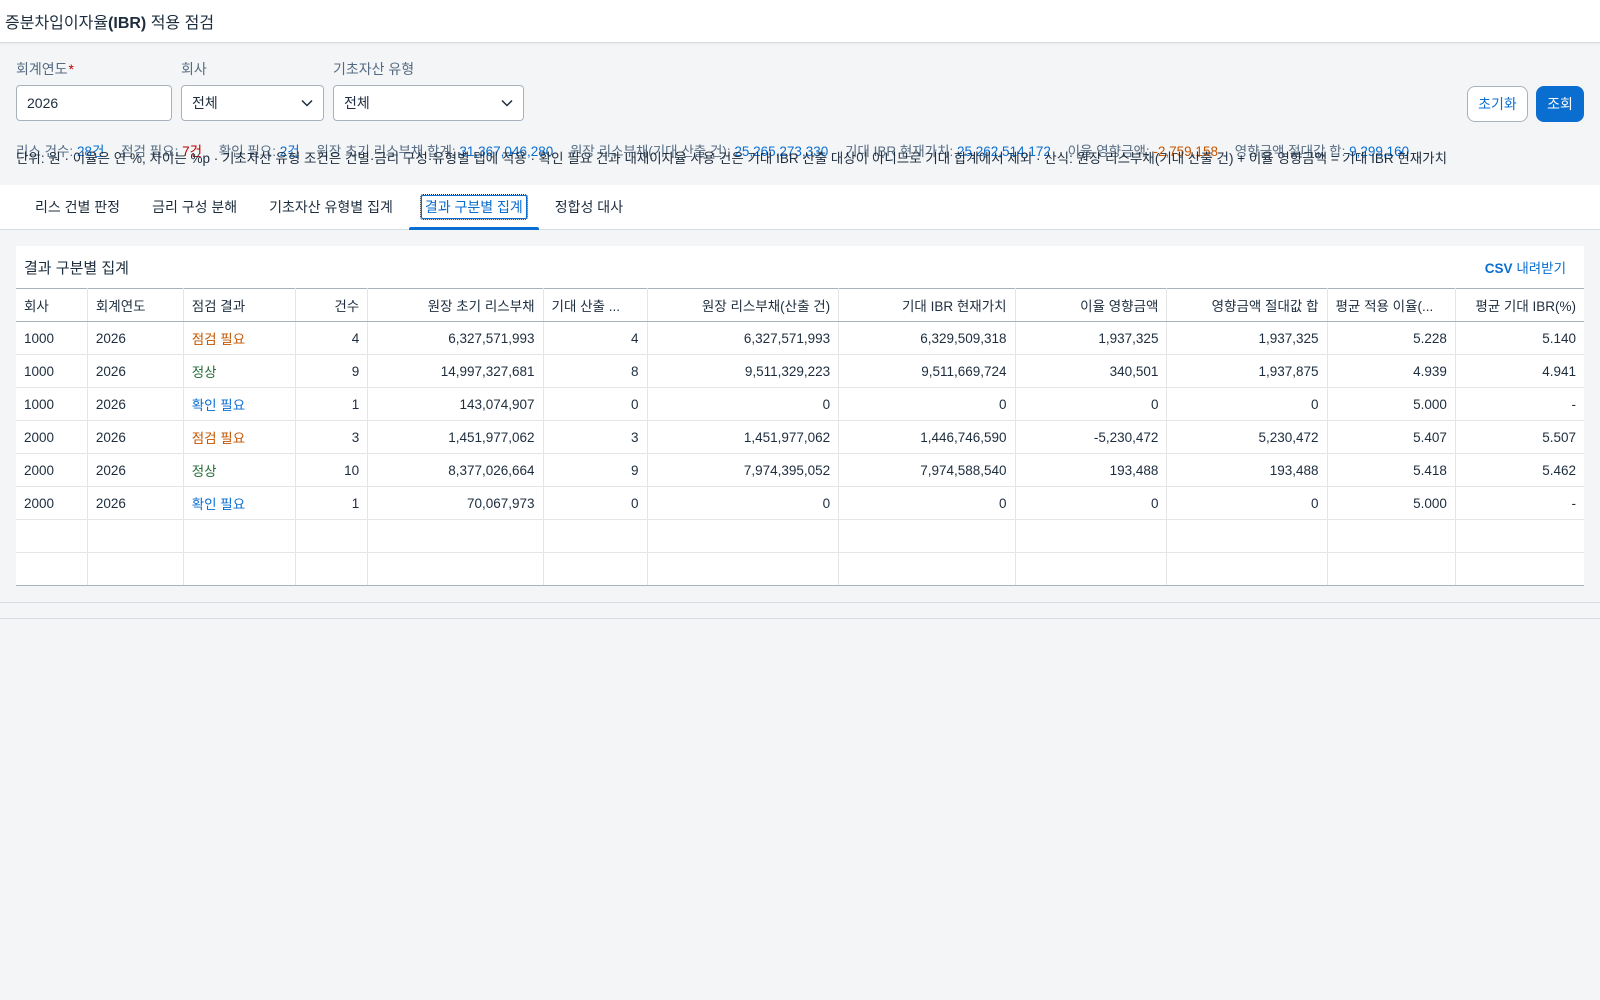 The image size is (1600, 1000). I want to click on table-cell: -, so click(1519, 503).